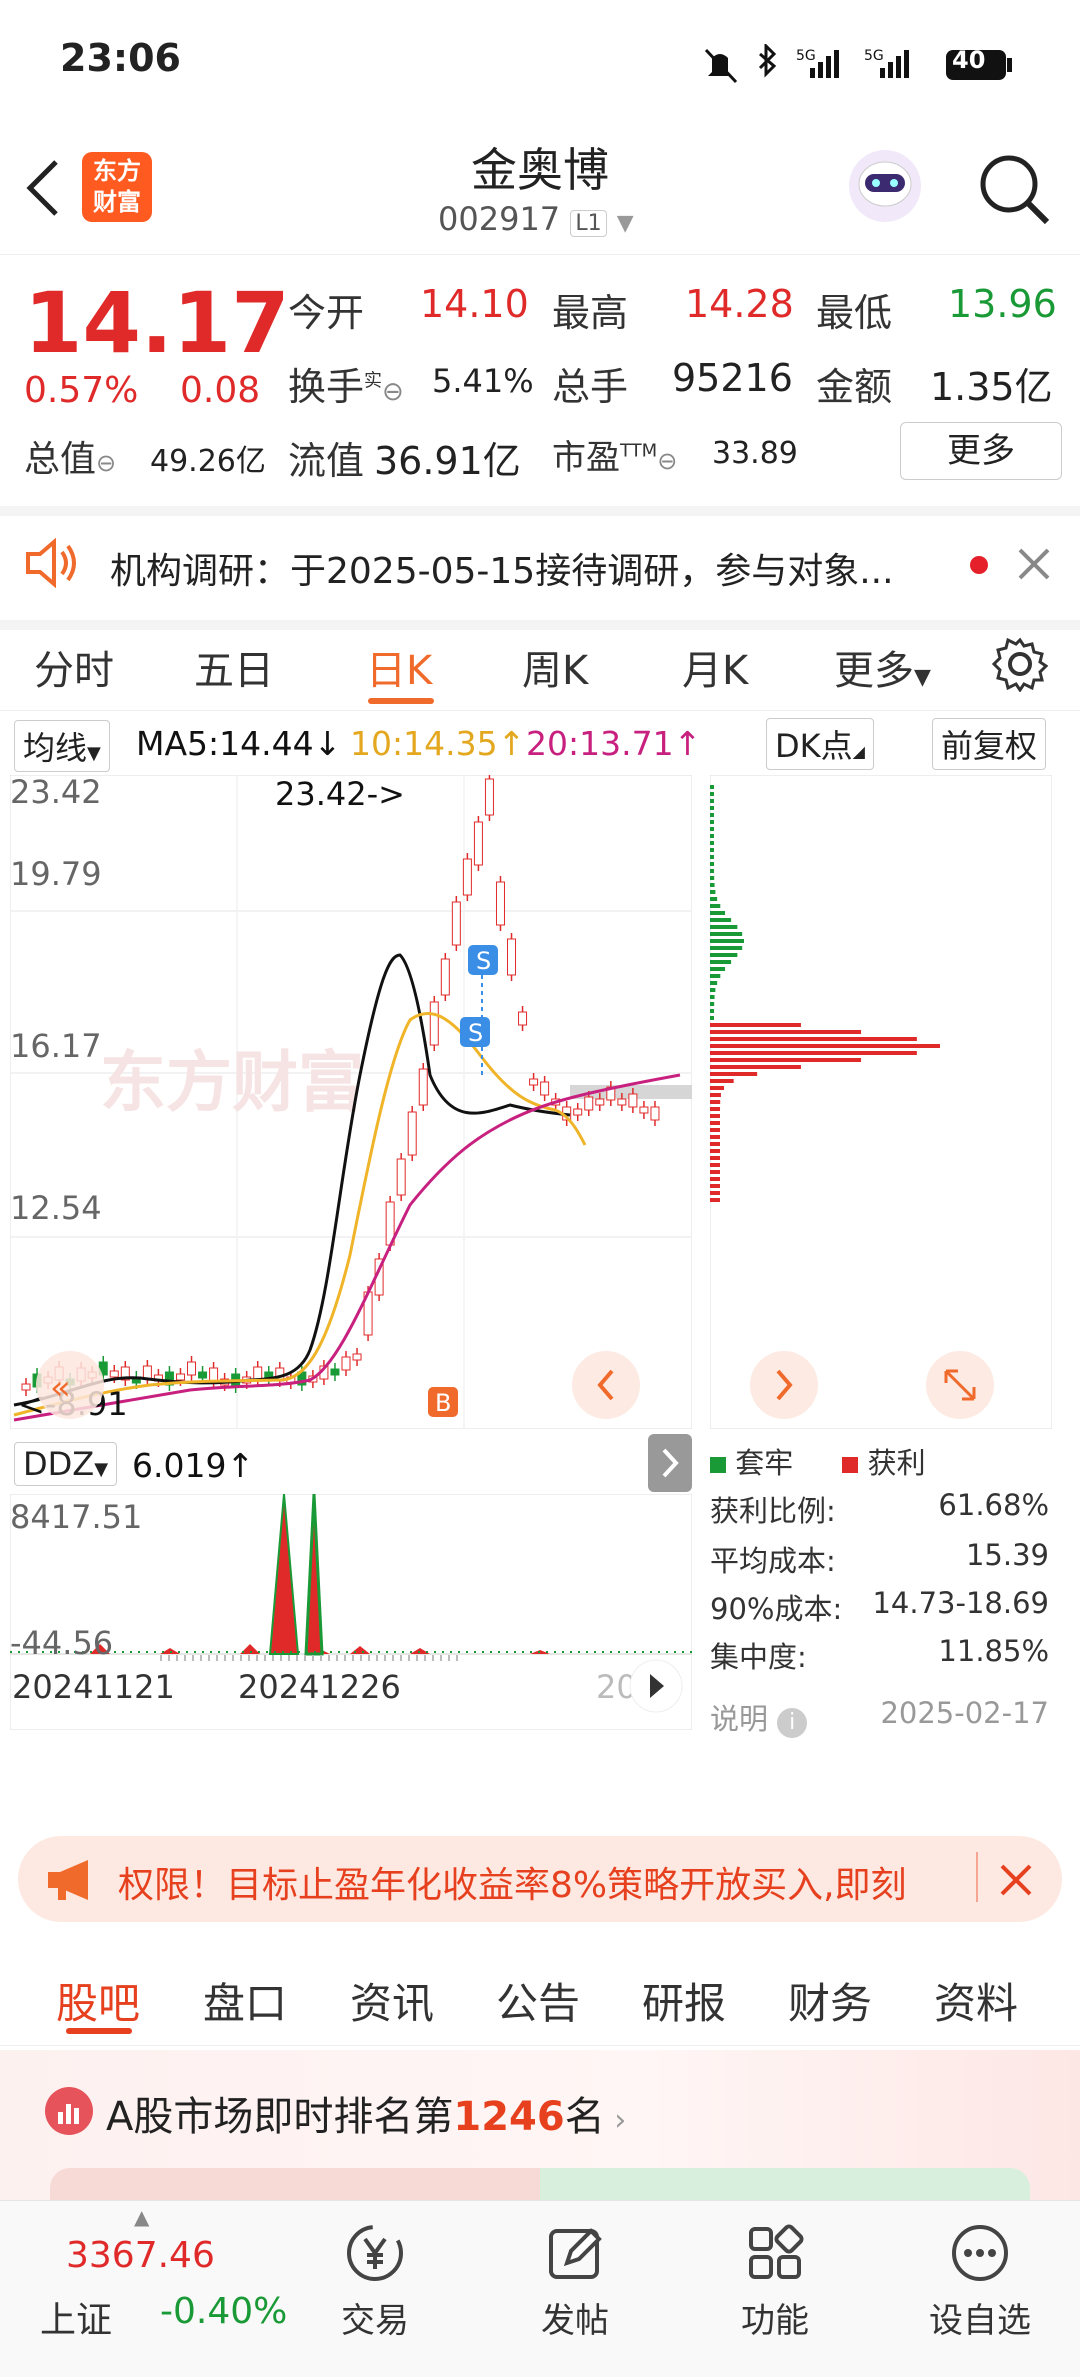  Describe the element at coordinates (117, 187) in the screenshot. I see `app-logo: 东方 财富` at that location.